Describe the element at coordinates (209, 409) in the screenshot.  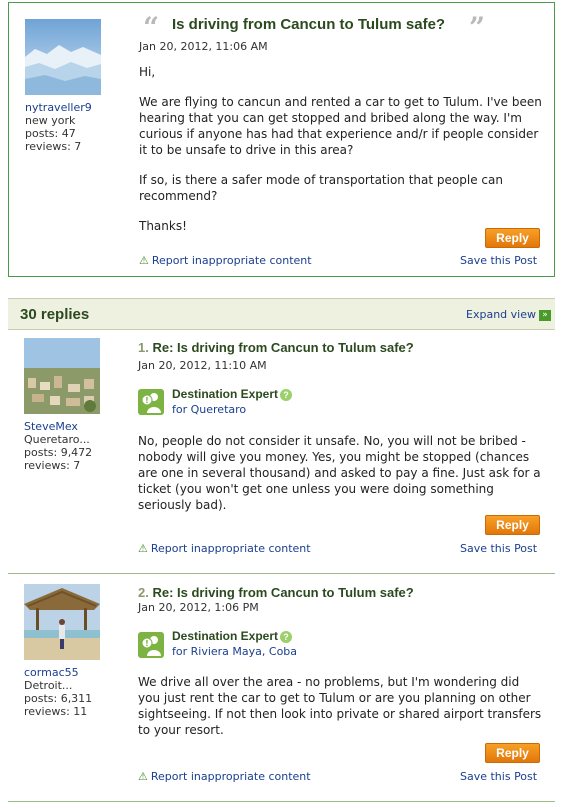
I see `expert-for-link: for Queretaro` at that location.